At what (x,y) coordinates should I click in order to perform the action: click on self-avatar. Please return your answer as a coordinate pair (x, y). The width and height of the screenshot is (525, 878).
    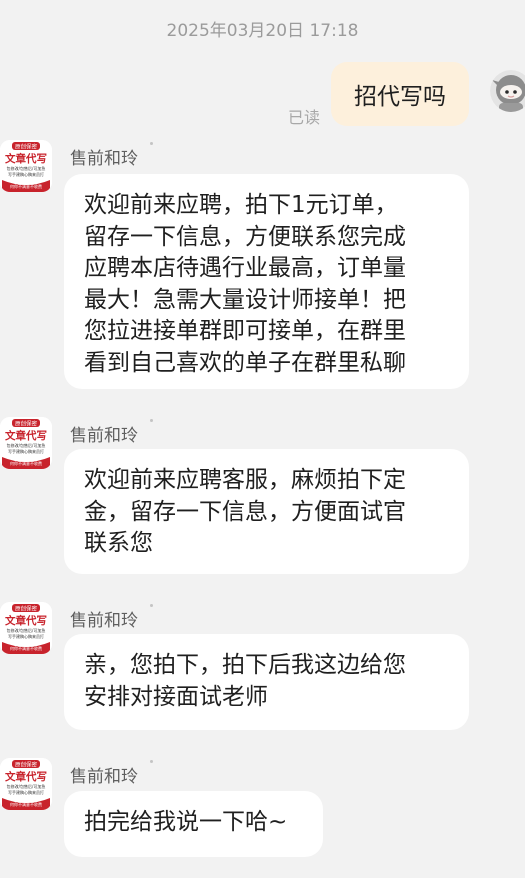
    Looking at the image, I should click on (507, 91).